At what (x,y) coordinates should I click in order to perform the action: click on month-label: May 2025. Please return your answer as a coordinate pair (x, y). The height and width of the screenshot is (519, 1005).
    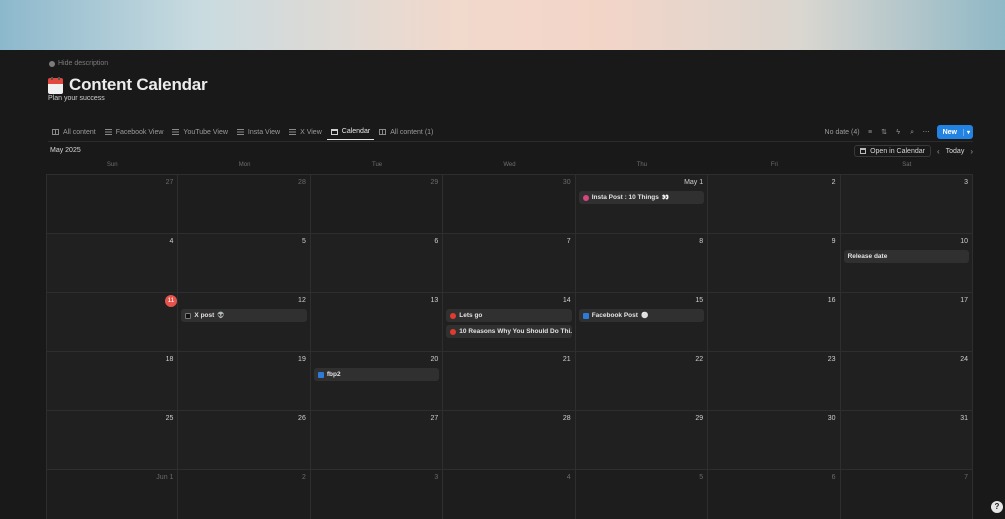
    Looking at the image, I should click on (65, 150).